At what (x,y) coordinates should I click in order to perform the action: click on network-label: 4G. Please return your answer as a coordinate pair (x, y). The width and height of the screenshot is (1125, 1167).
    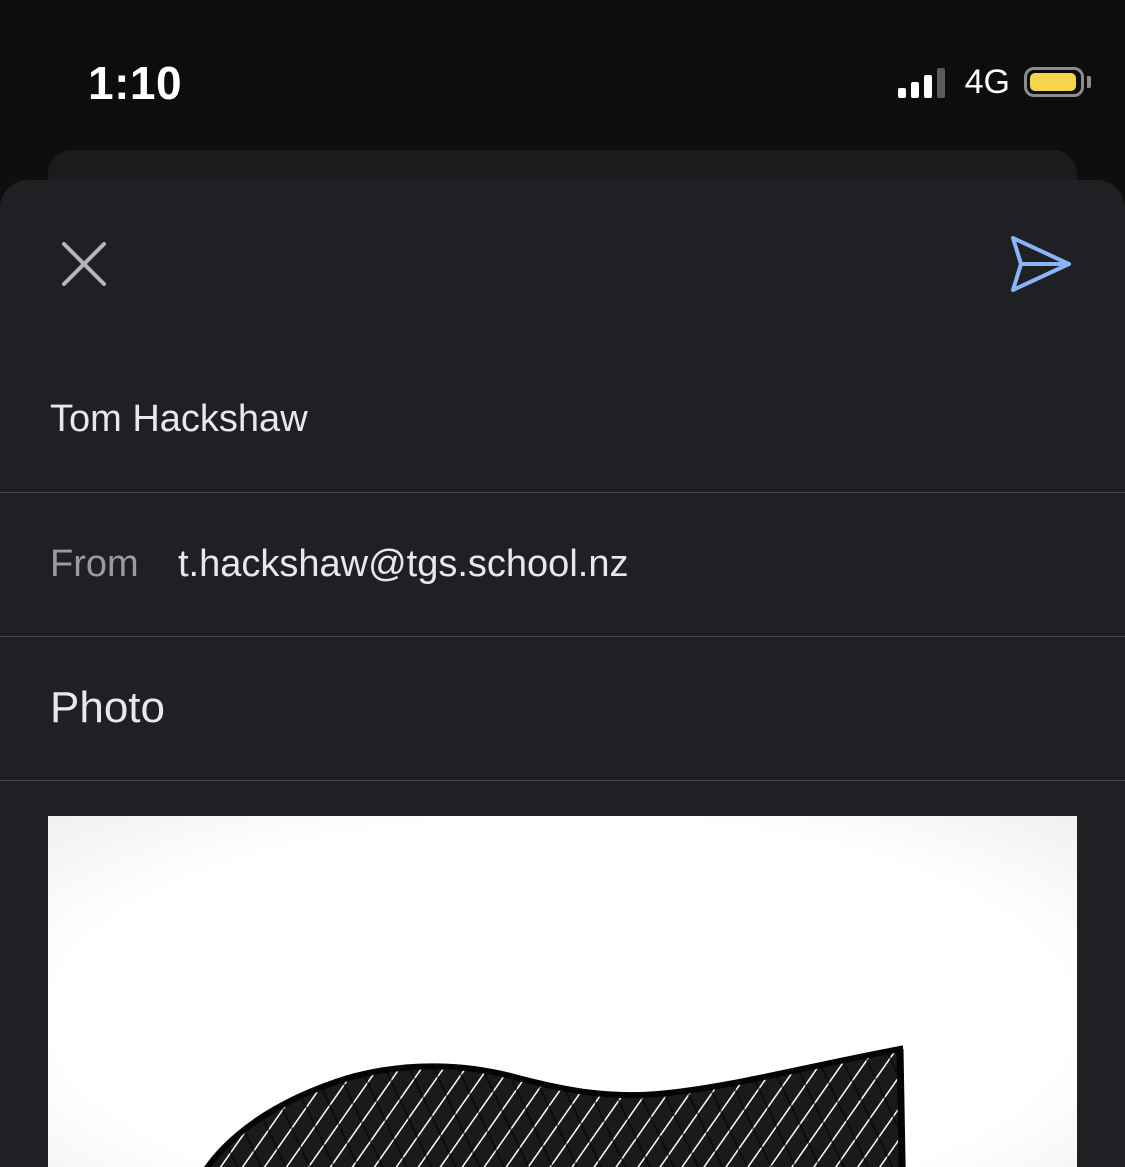
    Looking at the image, I should click on (987, 81).